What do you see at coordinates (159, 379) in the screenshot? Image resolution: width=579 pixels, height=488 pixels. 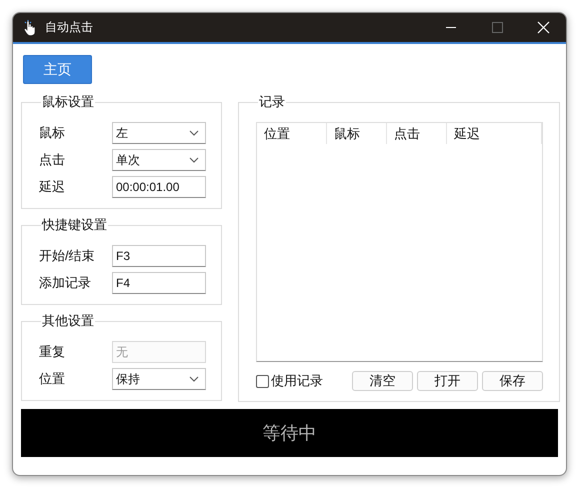 I see `dropdown: 保持` at bounding box center [159, 379].